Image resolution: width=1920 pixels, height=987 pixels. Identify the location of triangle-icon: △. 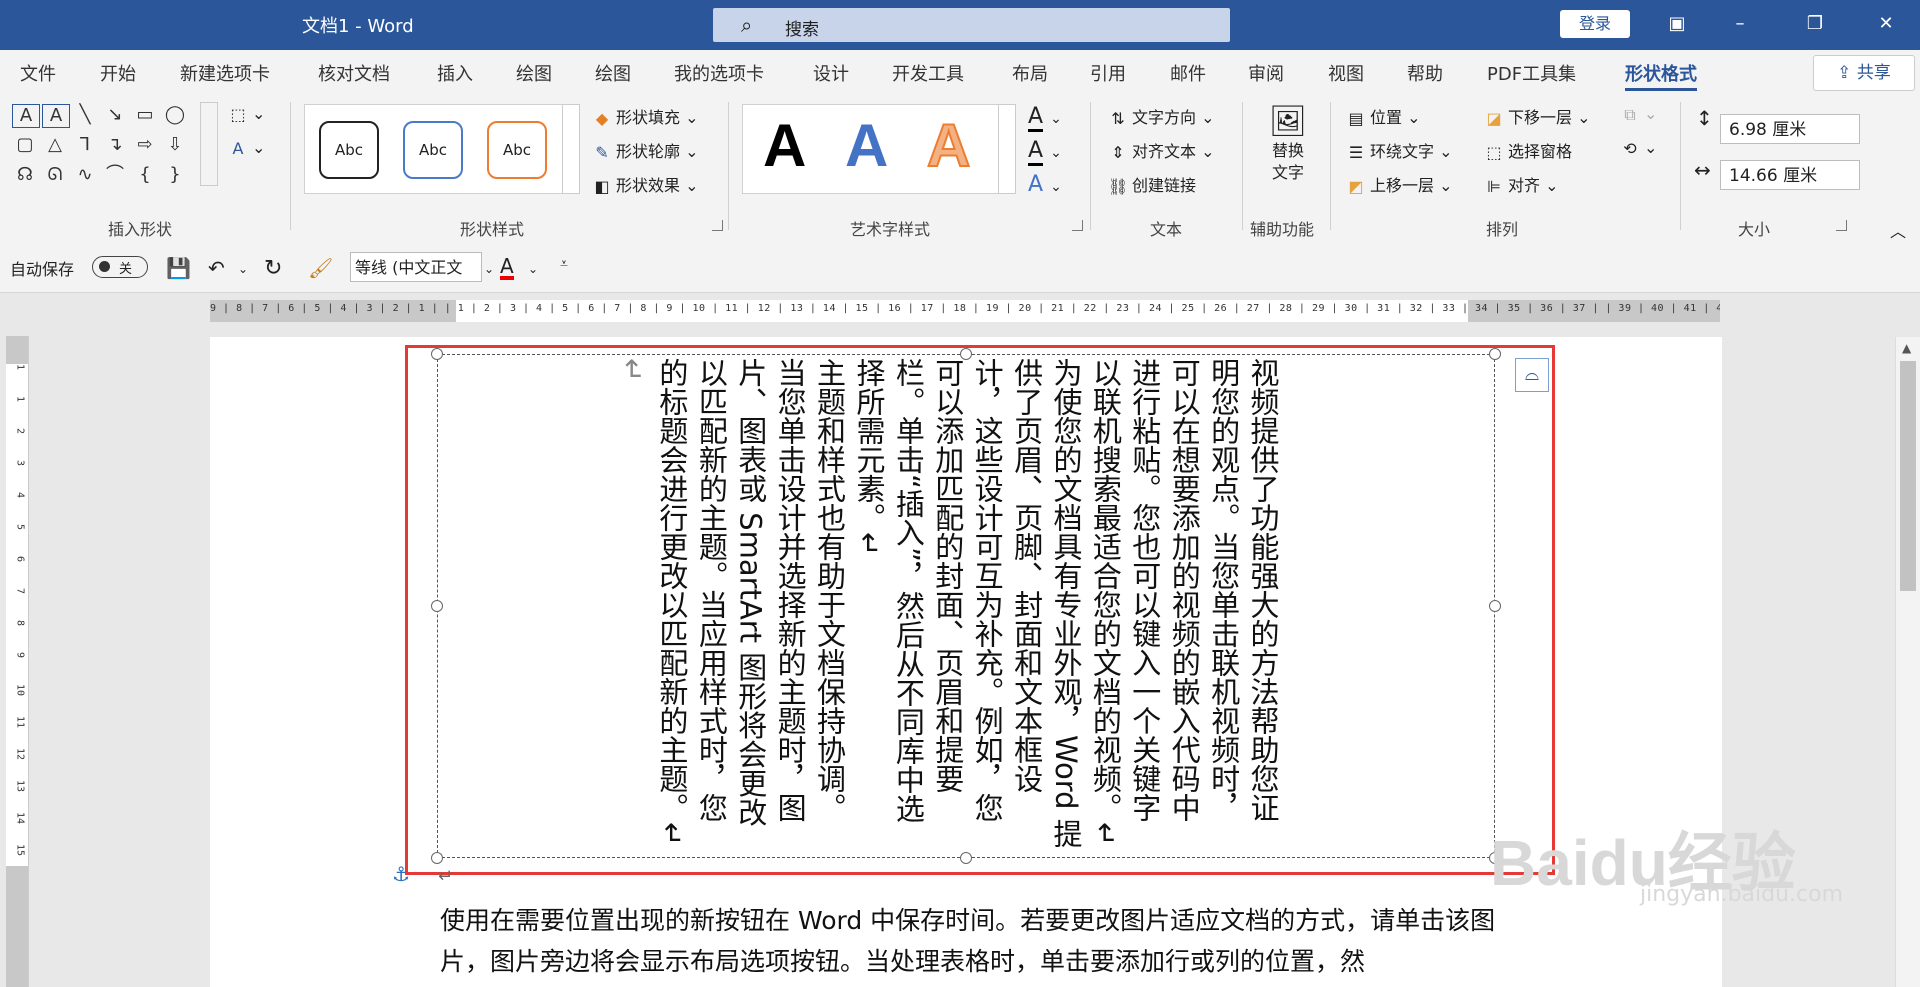
(55, 145).